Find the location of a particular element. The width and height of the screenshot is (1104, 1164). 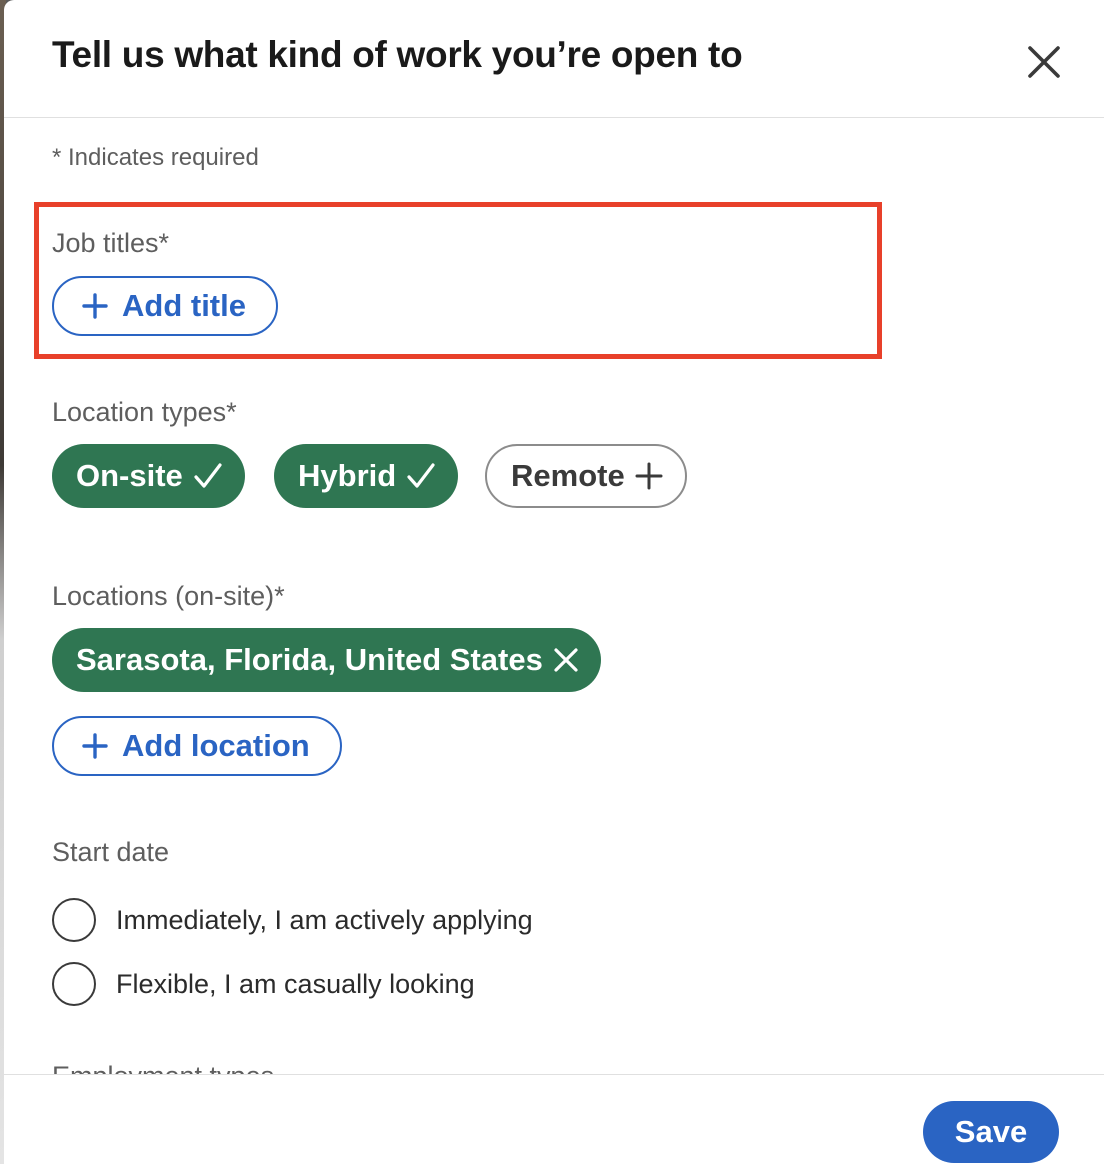

start-date-option-immediately-label: Immediately, I am actively applying is located at coordinates (324, 919).